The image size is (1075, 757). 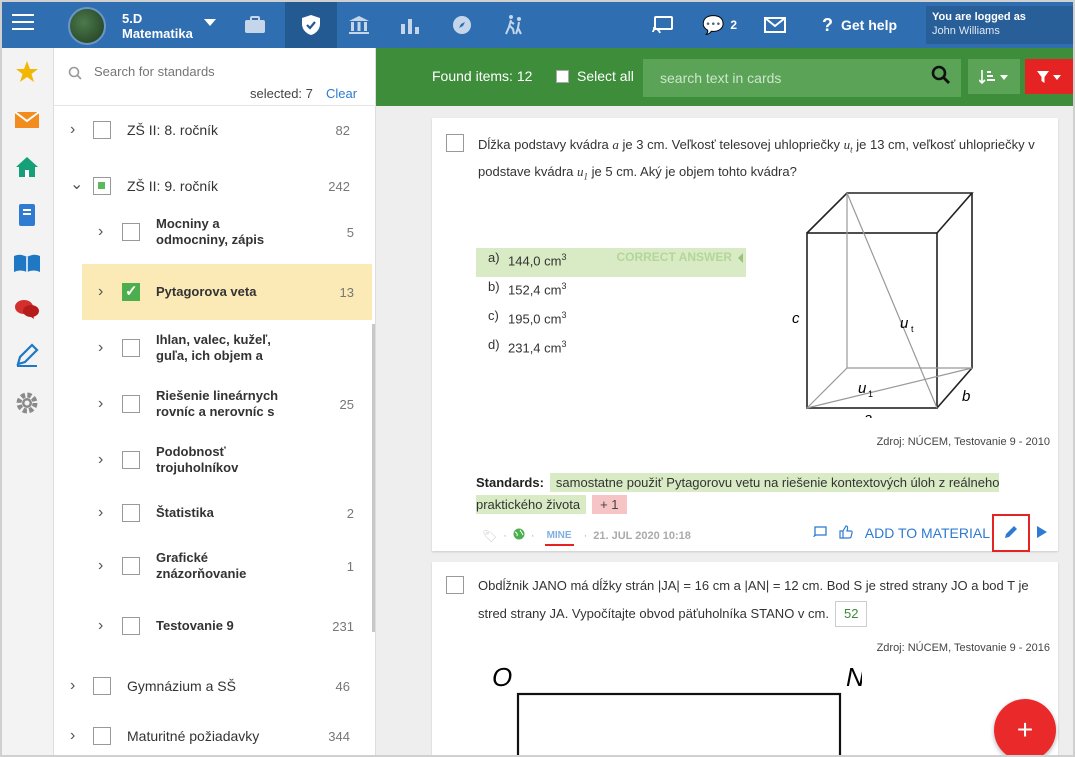 I want to click on standards-search-input, so click(x=224, y=71).